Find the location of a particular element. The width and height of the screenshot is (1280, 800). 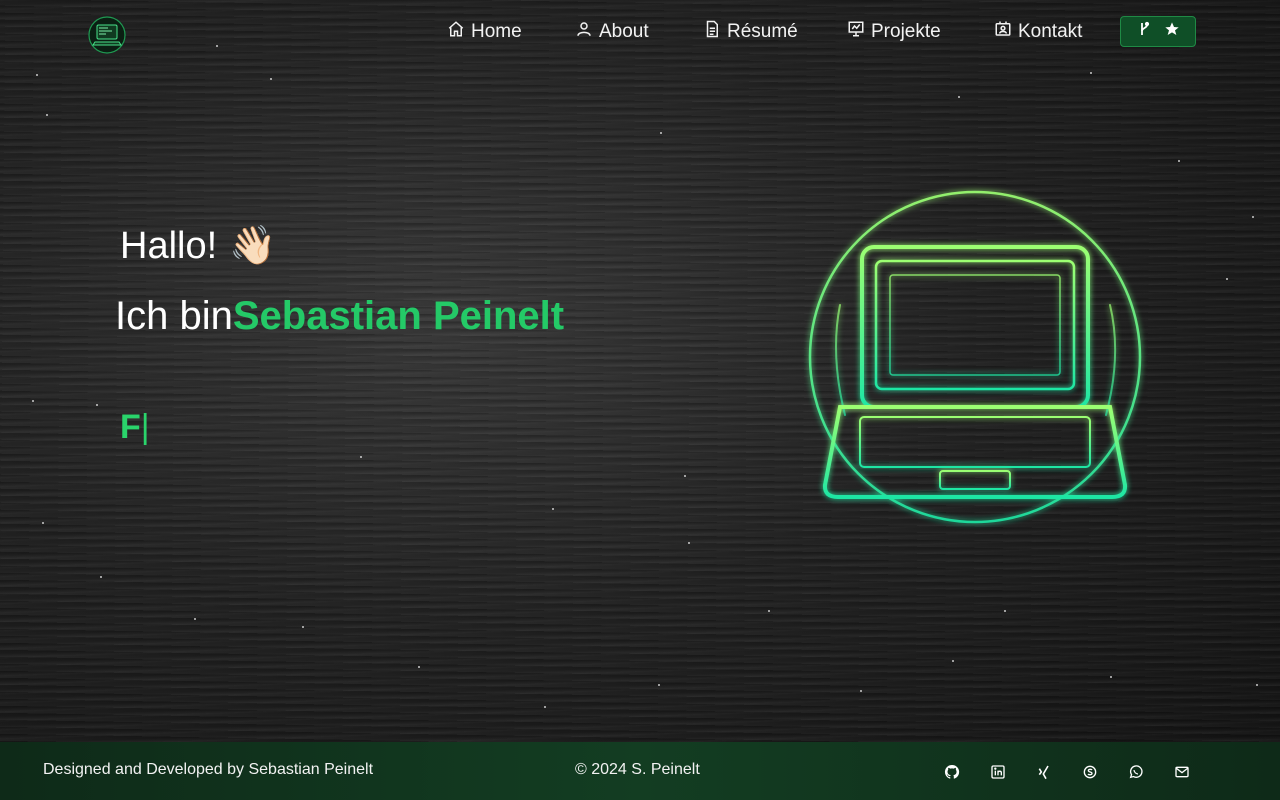

nav-contact: Kontakt is located at coordinates (1038, 32).